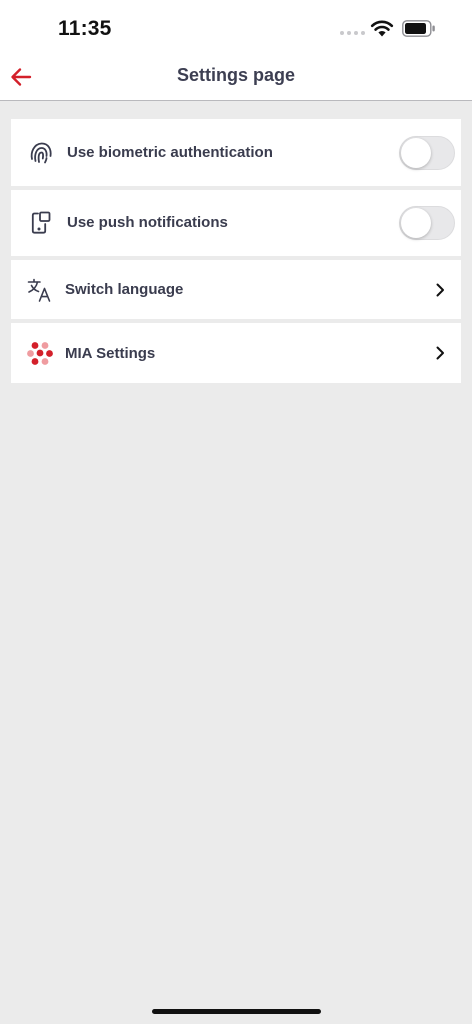  What do you see at coordinates (236, 1011) in the screenshot?
I see `home-indicator` at bounding box center [236, 1011].